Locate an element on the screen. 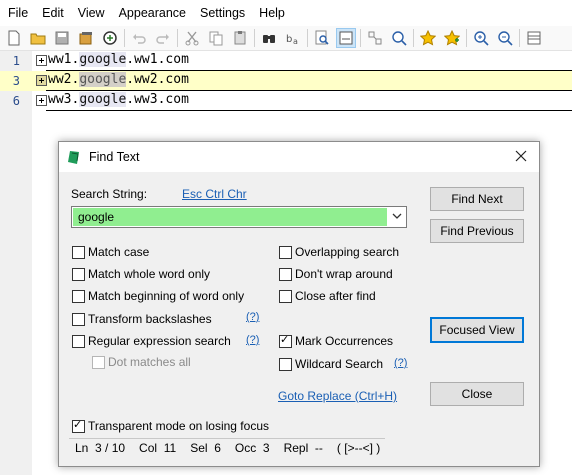 Image resolution: width=572 pixels, height=475 pixels. copy-icon is located at coordinates (216, 38).